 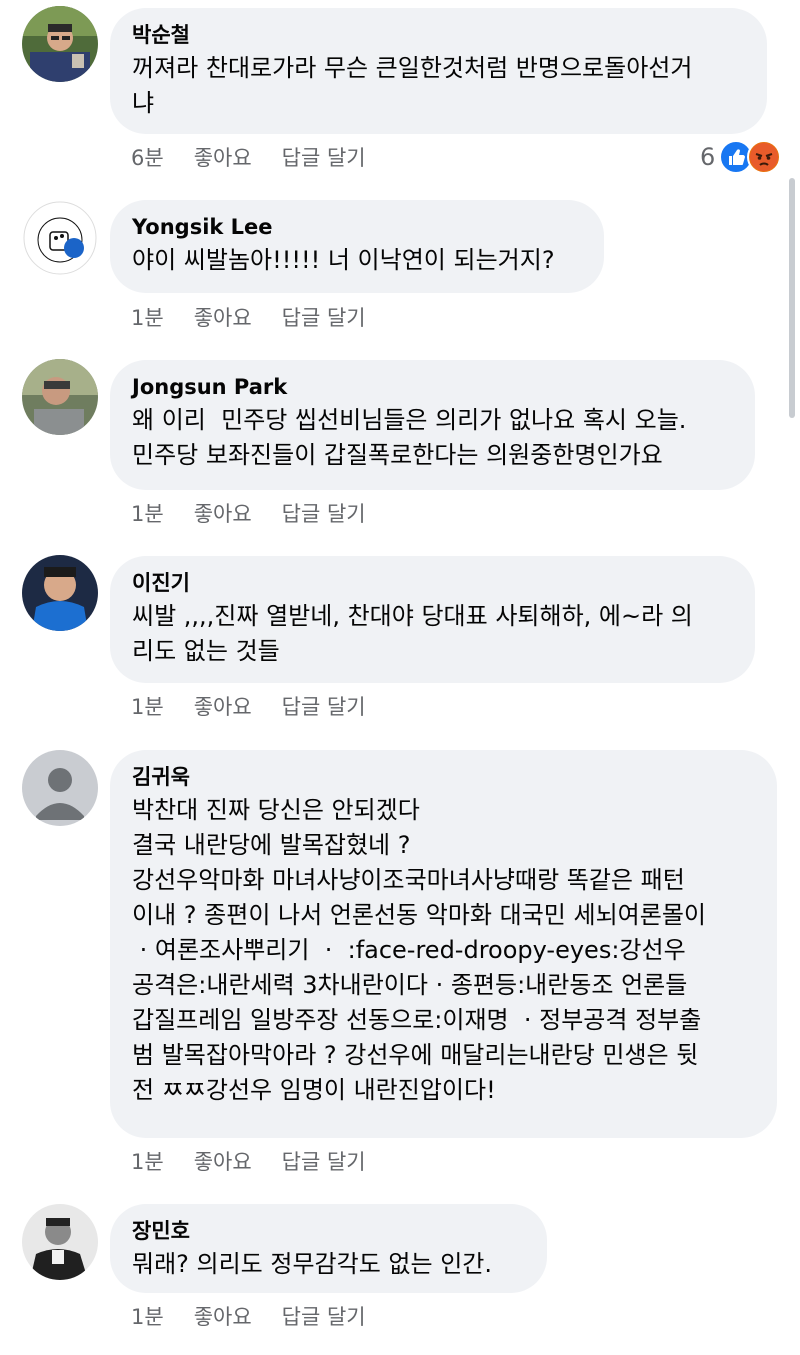 I want to click on comment-bubble: 장민호 뭐래? 의리도 정무감각도 없는 인간., so click(x=328, y=1248).